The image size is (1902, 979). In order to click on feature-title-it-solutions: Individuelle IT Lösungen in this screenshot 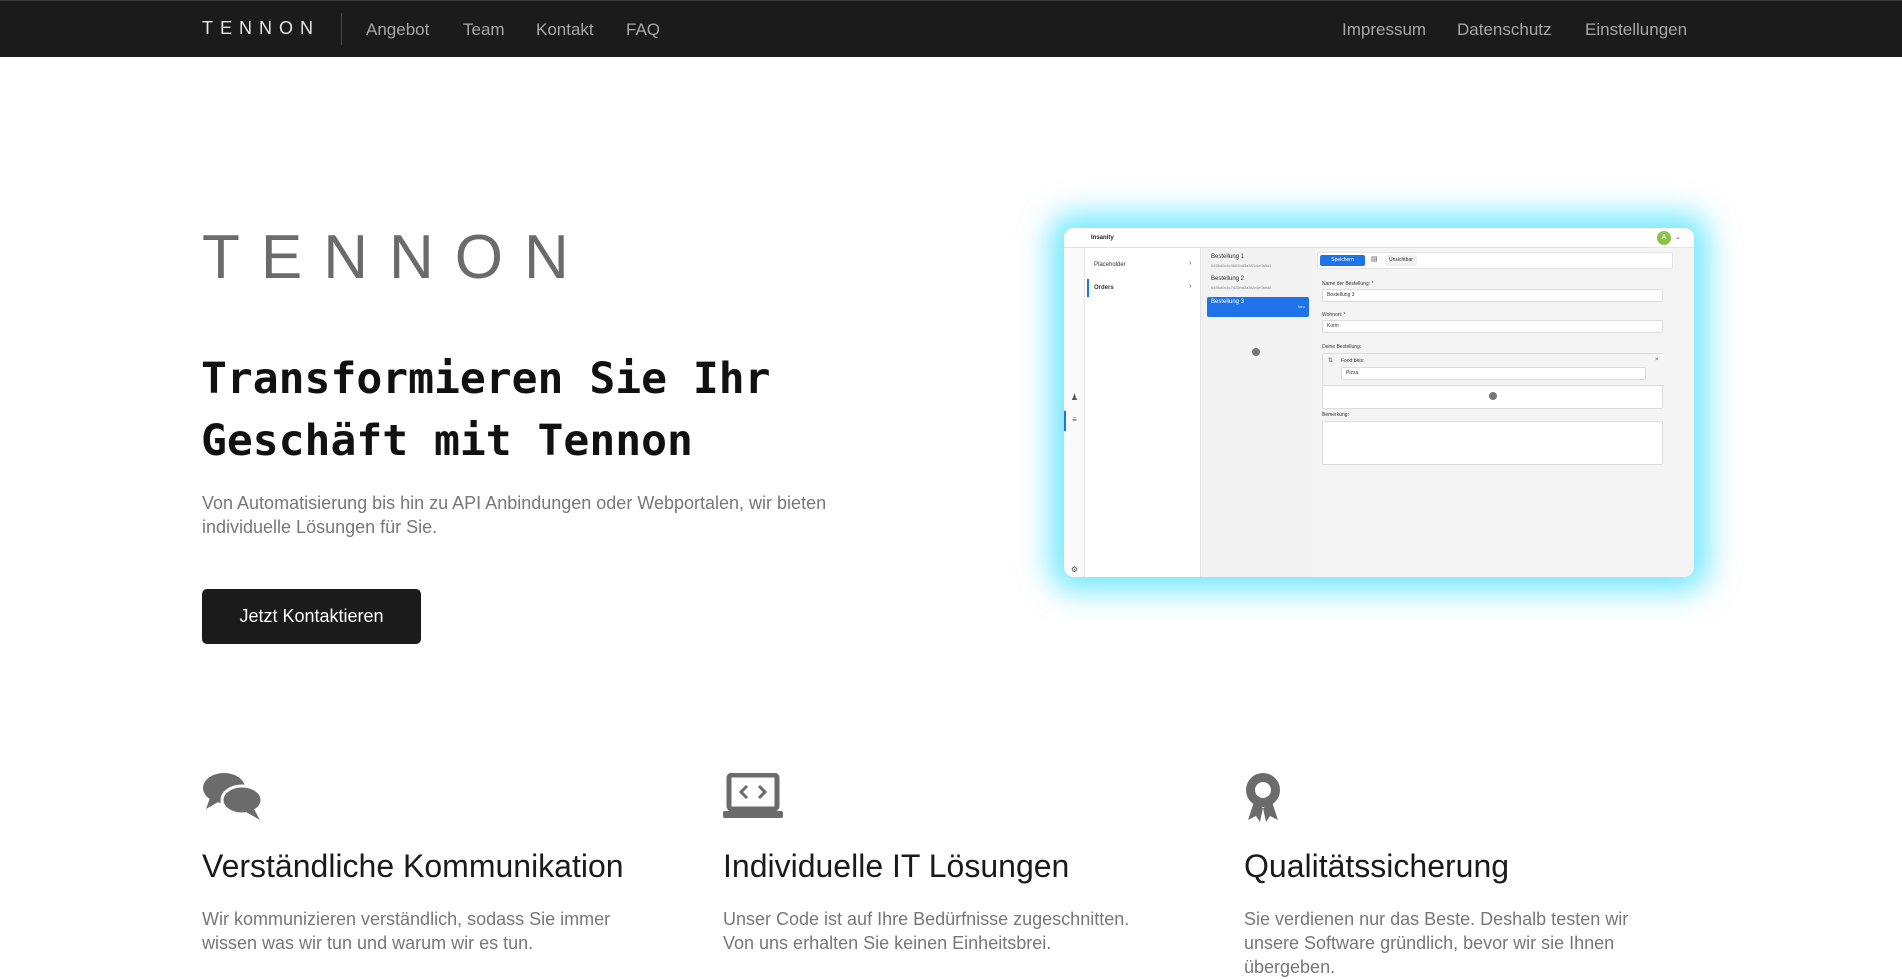, I will do `click(896, 866)`.